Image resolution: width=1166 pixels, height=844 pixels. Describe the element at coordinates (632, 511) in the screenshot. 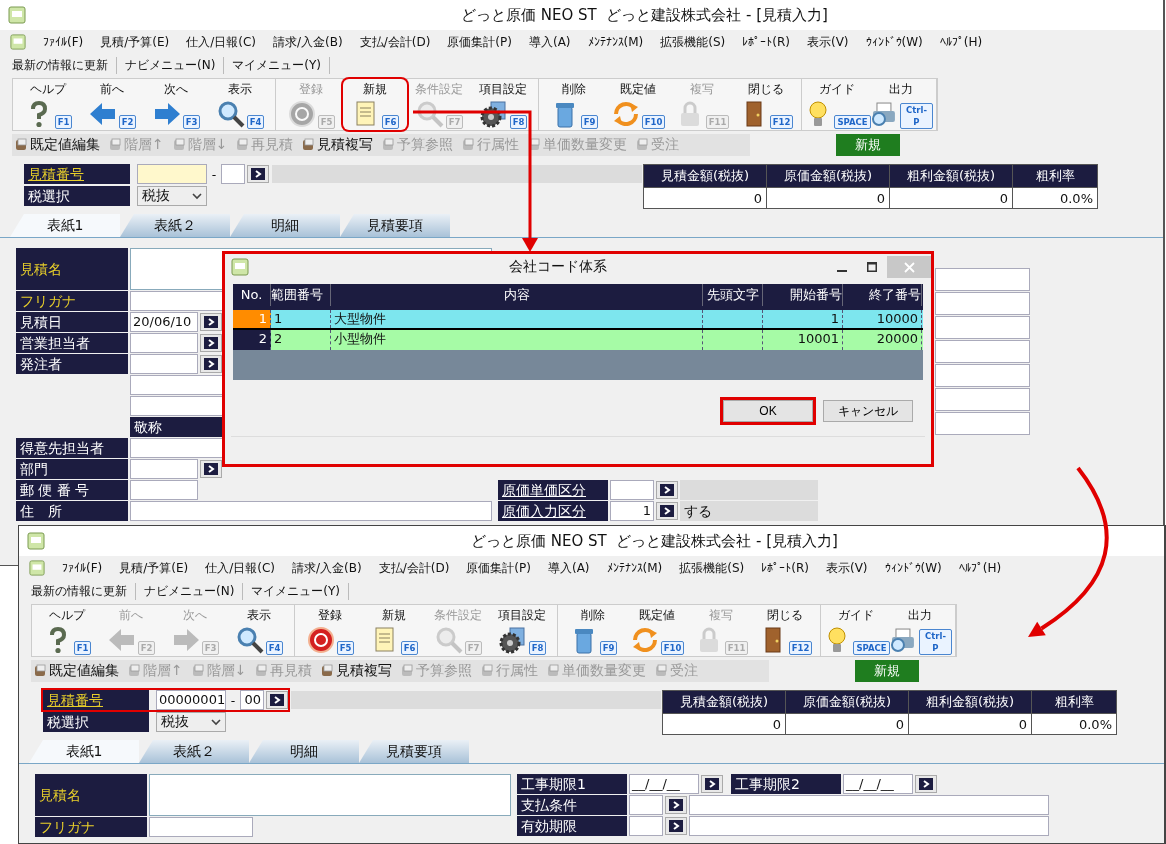

I see `input-field: 1` at that location.